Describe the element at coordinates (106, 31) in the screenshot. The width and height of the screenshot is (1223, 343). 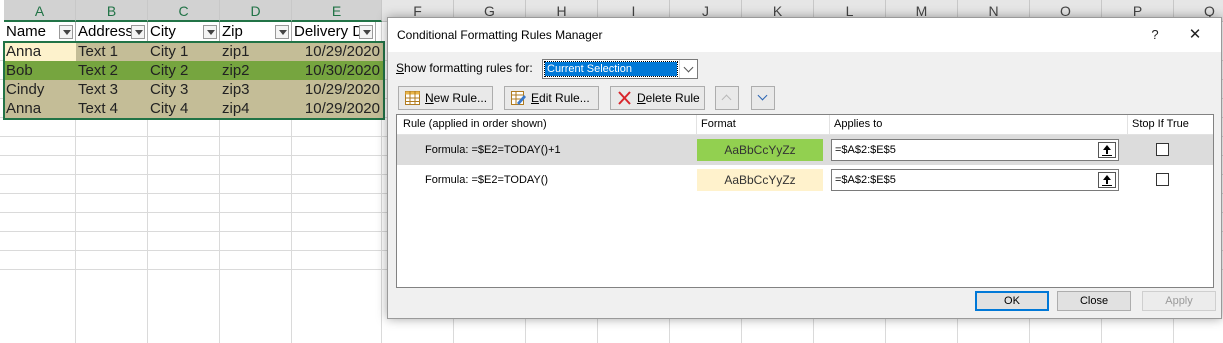
I see `header-text: Address` at that location.